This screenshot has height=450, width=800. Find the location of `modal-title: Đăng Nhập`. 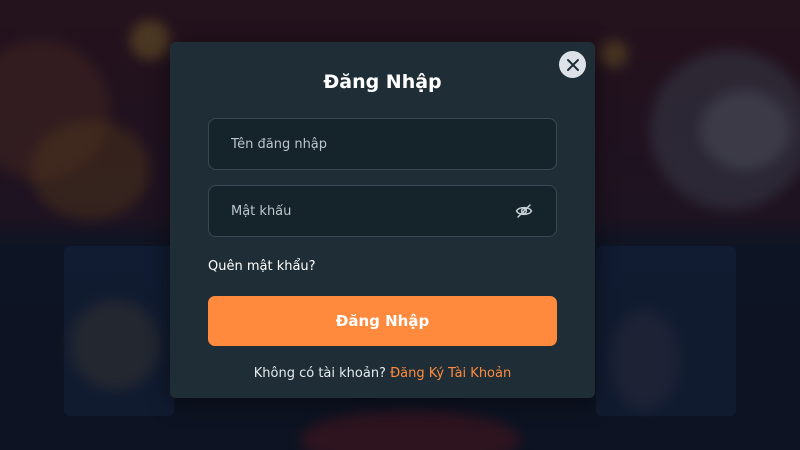

modal-title: Đăng Nhập is located at coordinates (382, 82).